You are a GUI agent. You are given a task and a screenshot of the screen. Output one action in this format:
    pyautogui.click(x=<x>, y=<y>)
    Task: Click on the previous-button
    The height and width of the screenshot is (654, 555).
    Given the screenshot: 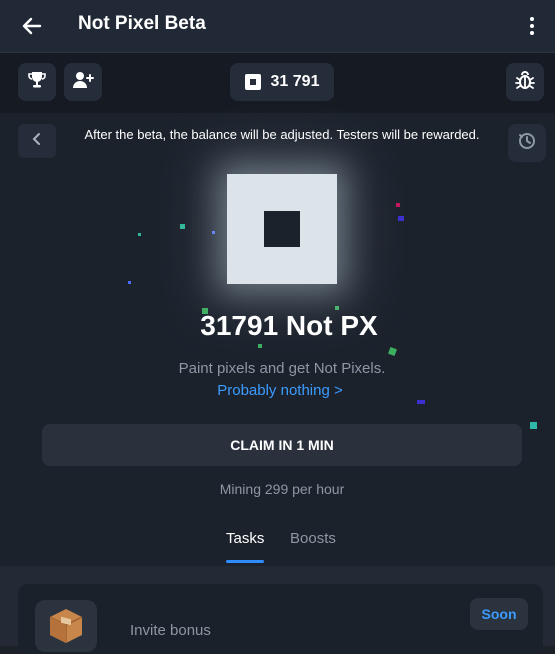 What is the action you would take?
    pyautogui.click(x=37, y=141)
    